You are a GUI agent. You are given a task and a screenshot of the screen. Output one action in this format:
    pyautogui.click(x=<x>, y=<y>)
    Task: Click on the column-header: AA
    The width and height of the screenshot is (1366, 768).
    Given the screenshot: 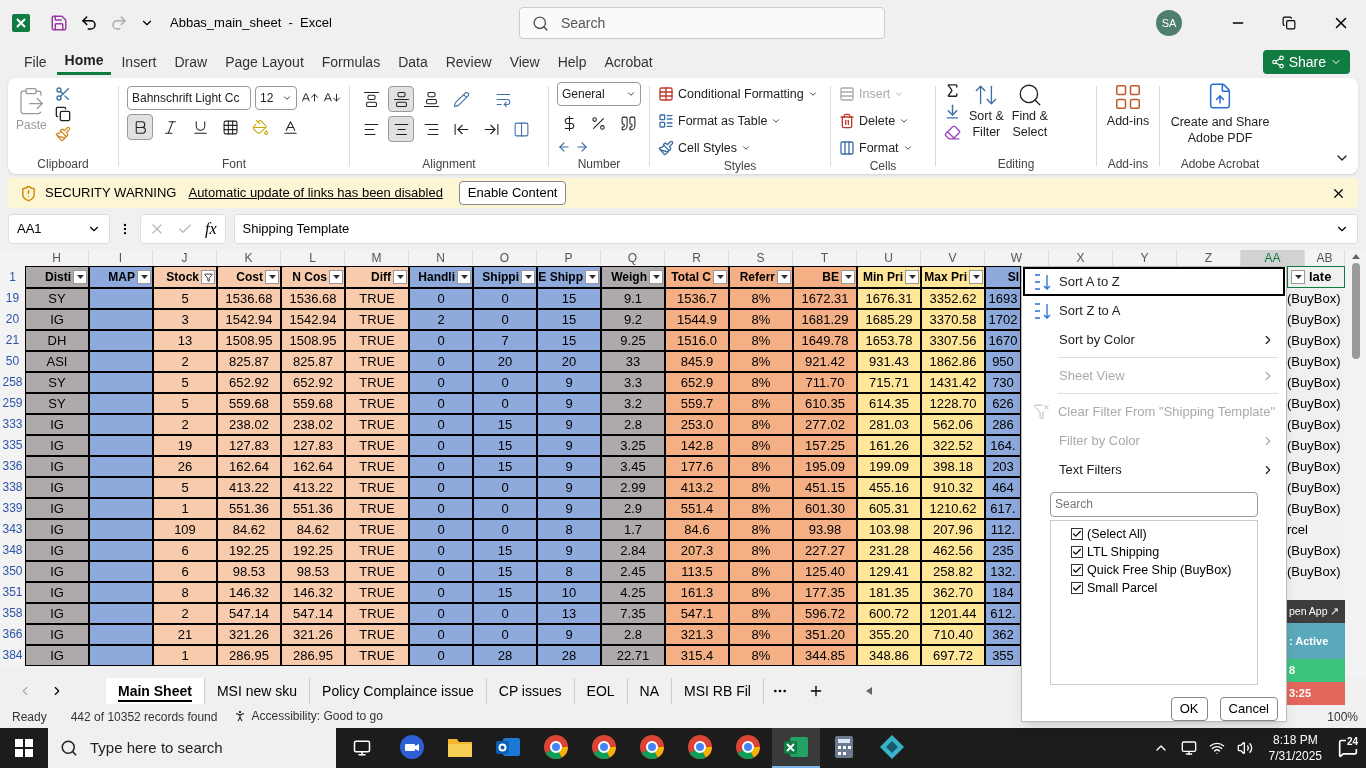 What is the action you would take?
    pyautogui.click(x=1273, y=258)
    